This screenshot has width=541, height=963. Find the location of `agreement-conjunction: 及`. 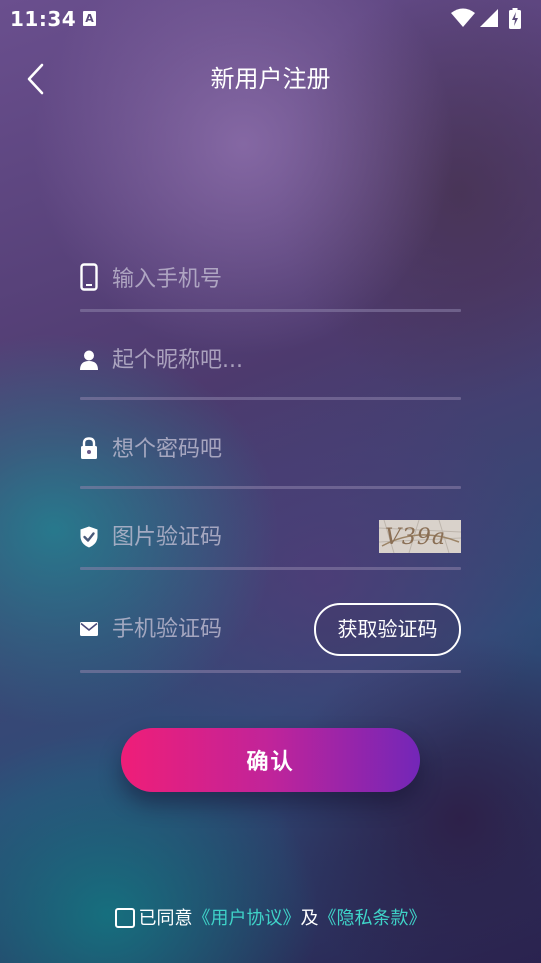

agreement-conjunction: 及 is located at coordinates (309, 918).